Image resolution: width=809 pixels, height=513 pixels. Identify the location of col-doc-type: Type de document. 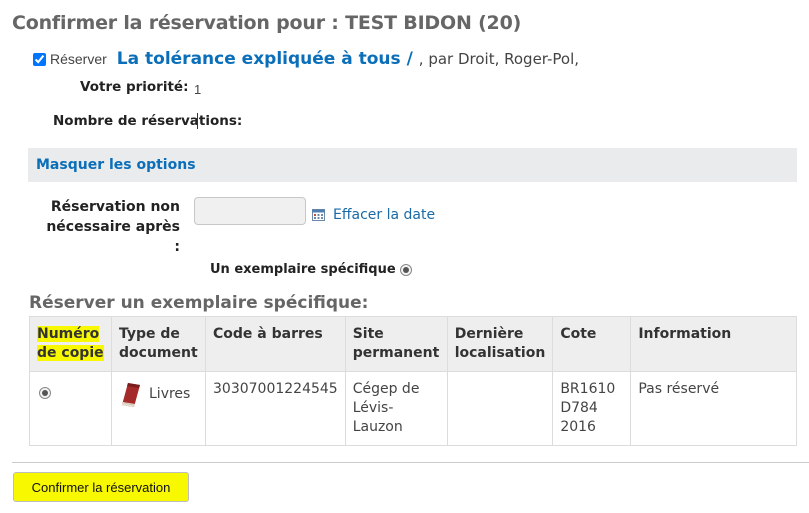
(158, 344).